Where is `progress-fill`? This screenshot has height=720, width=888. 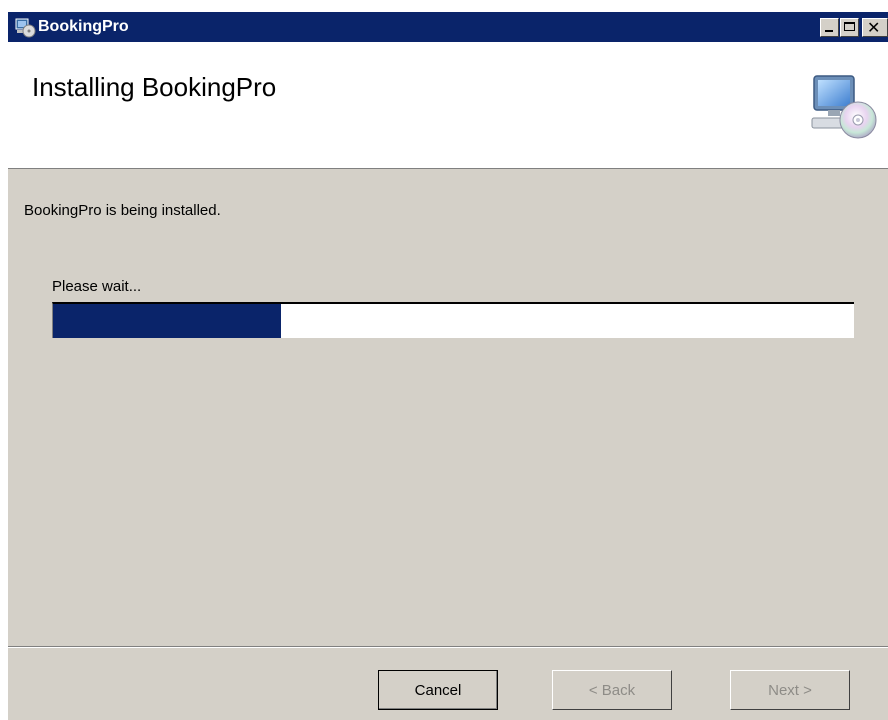
progress-fill is located at coordinates (167, 321).